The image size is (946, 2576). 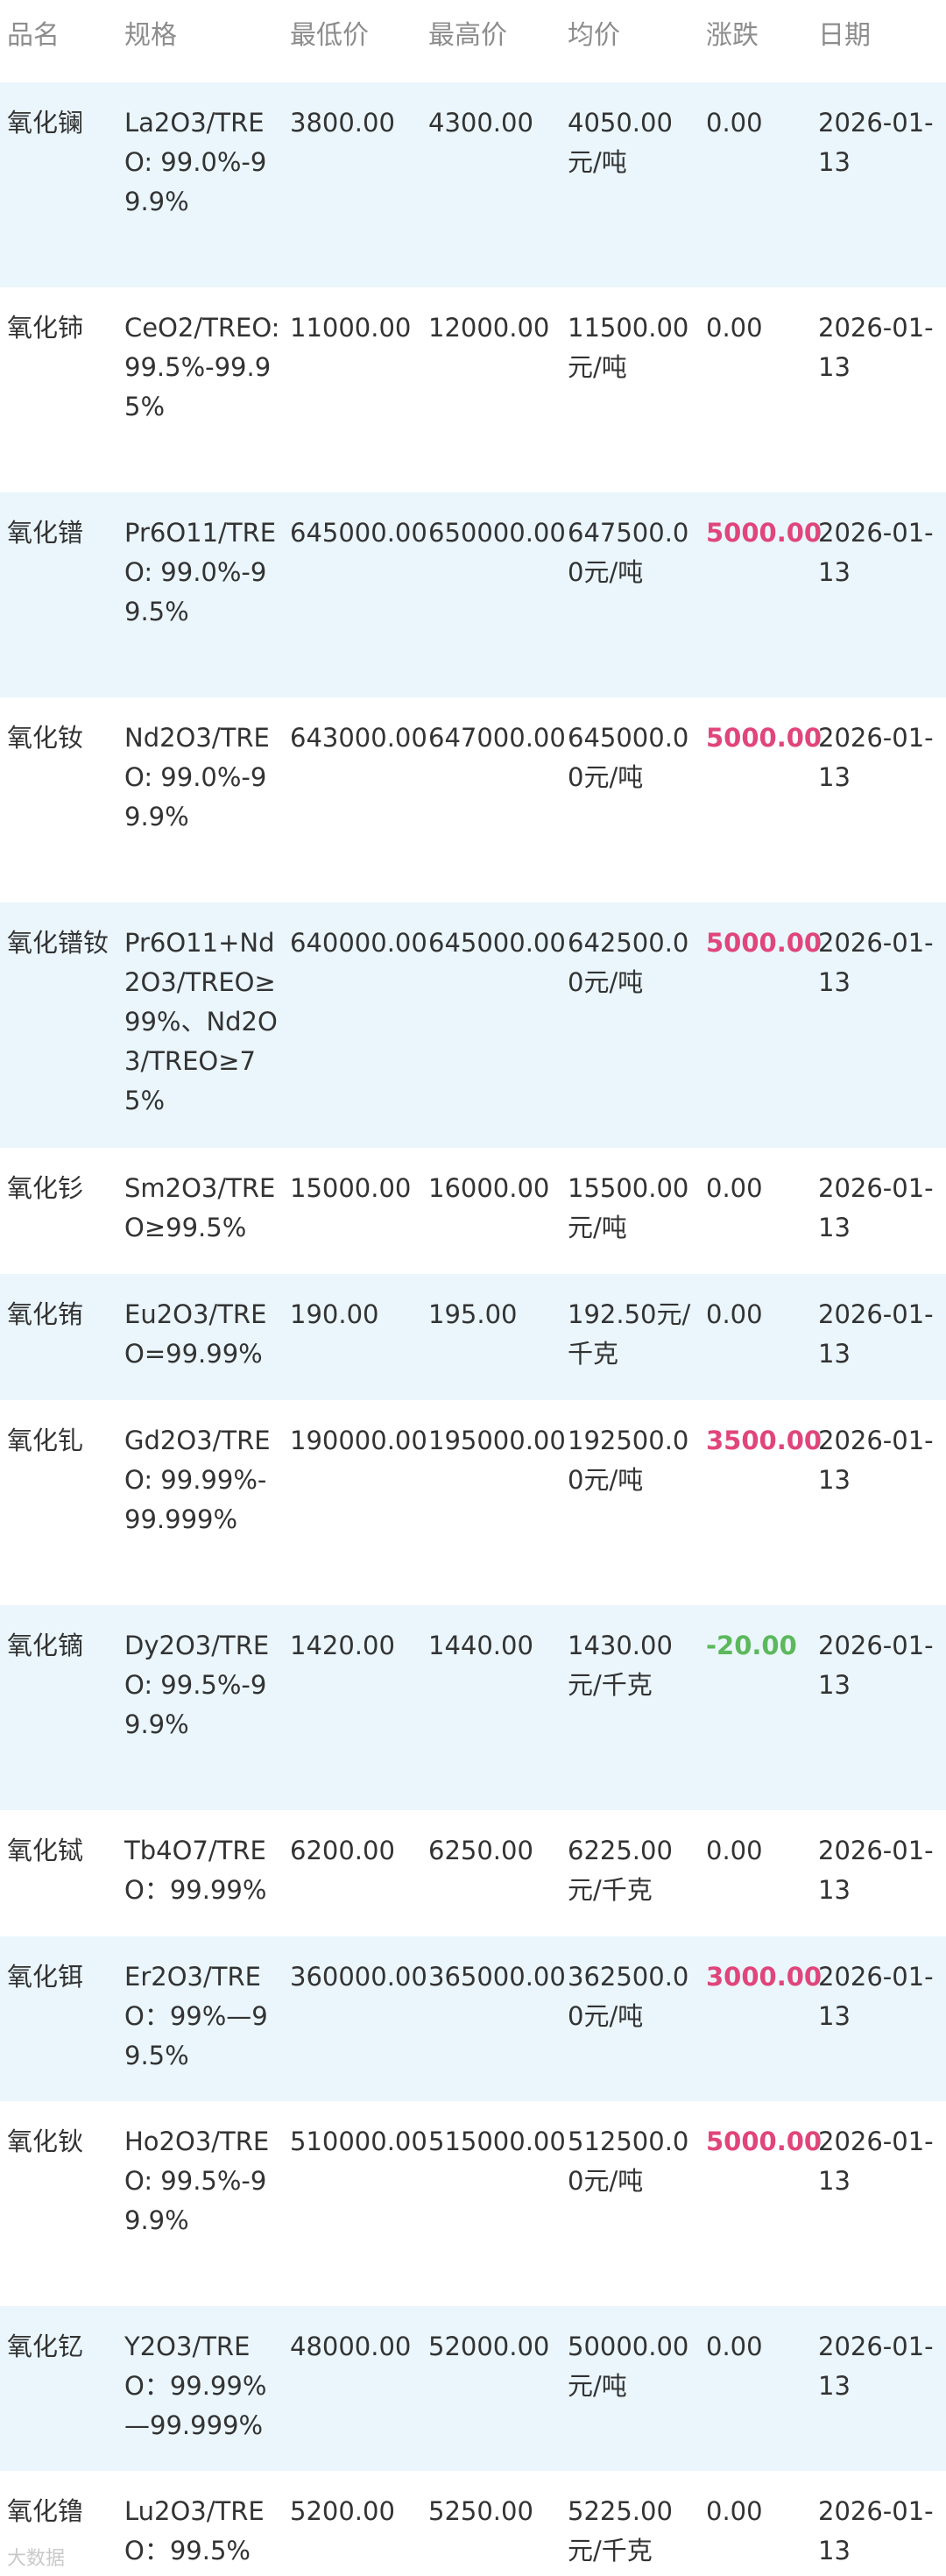 I want to click on header-avg: 均价, so click(x=594, y=35).